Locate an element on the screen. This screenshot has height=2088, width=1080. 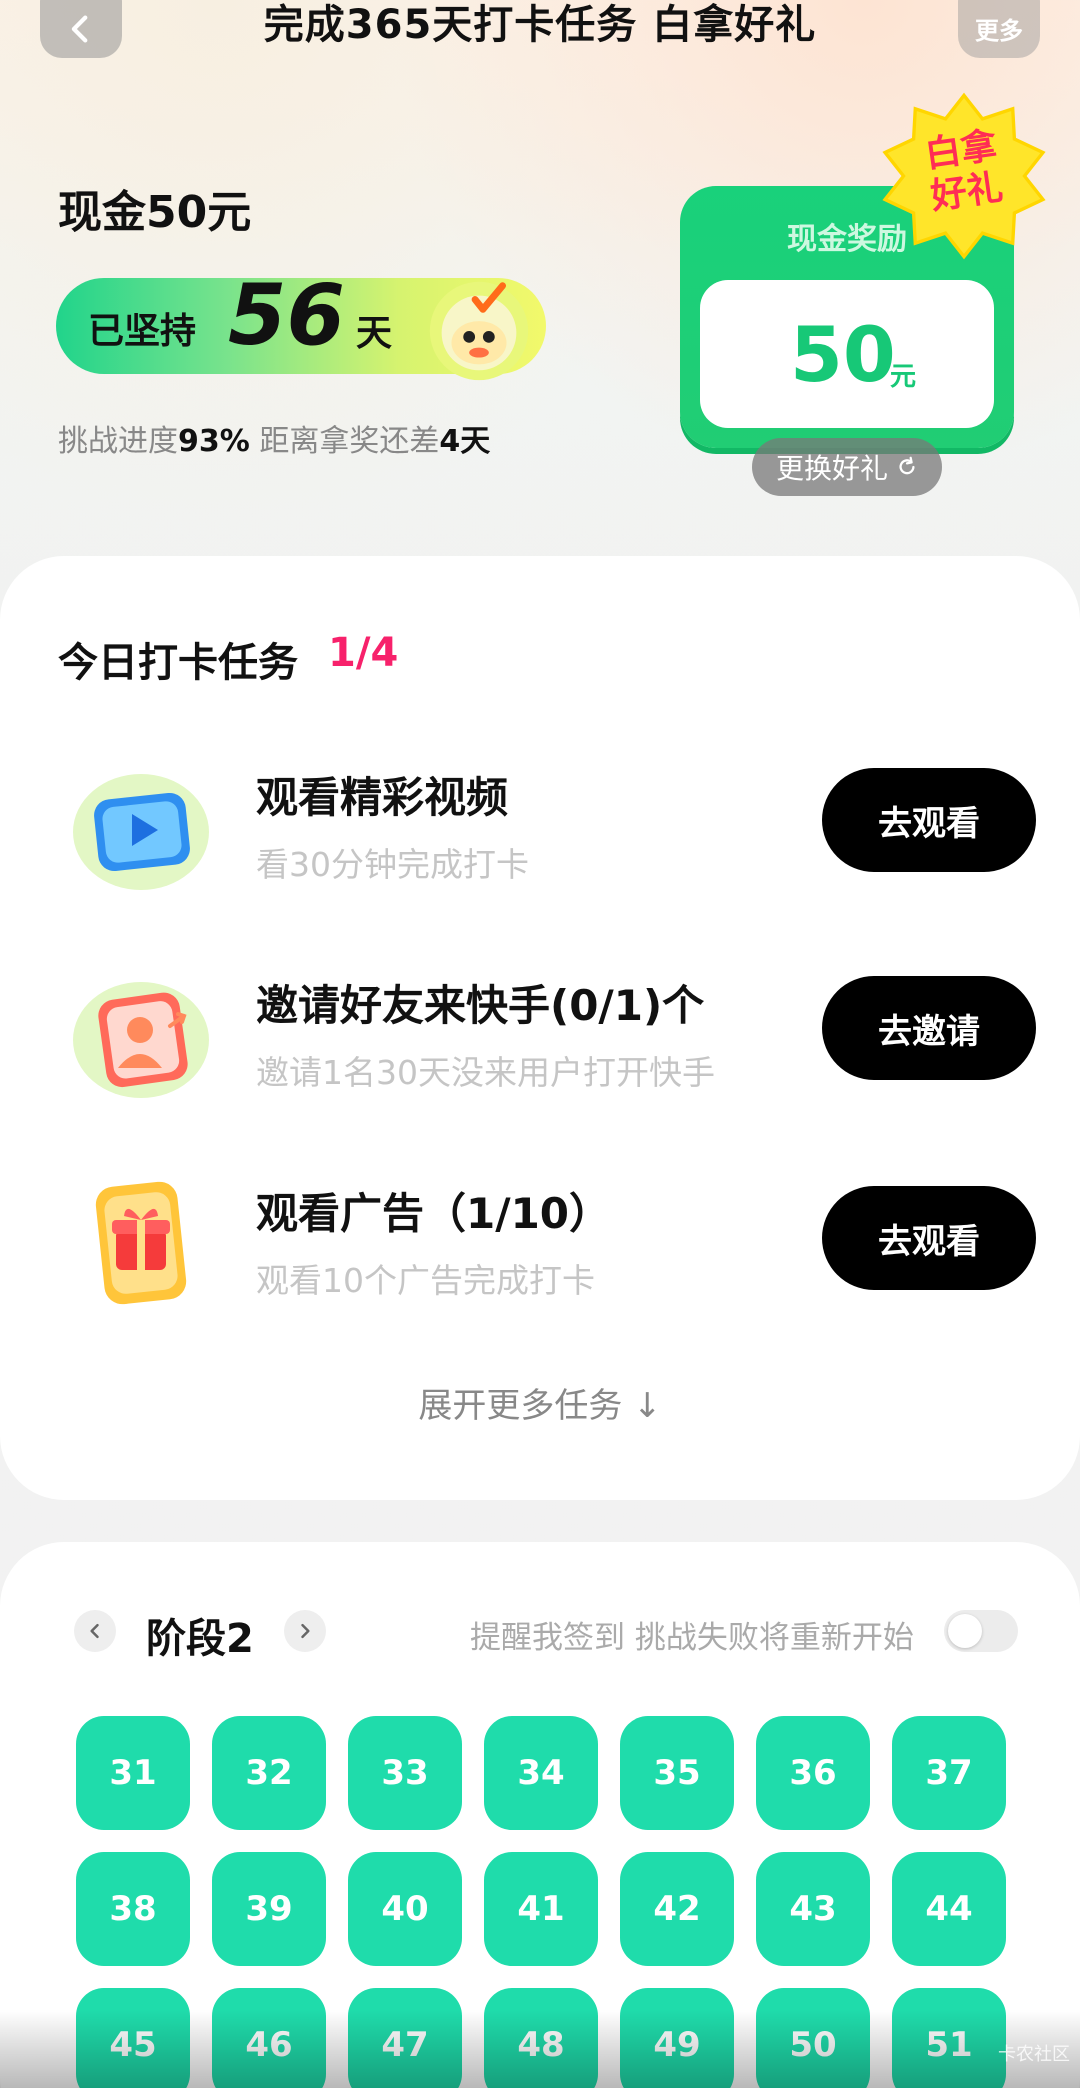
change-gift-label: 更换好礼 is located at coordinates (831, 468).